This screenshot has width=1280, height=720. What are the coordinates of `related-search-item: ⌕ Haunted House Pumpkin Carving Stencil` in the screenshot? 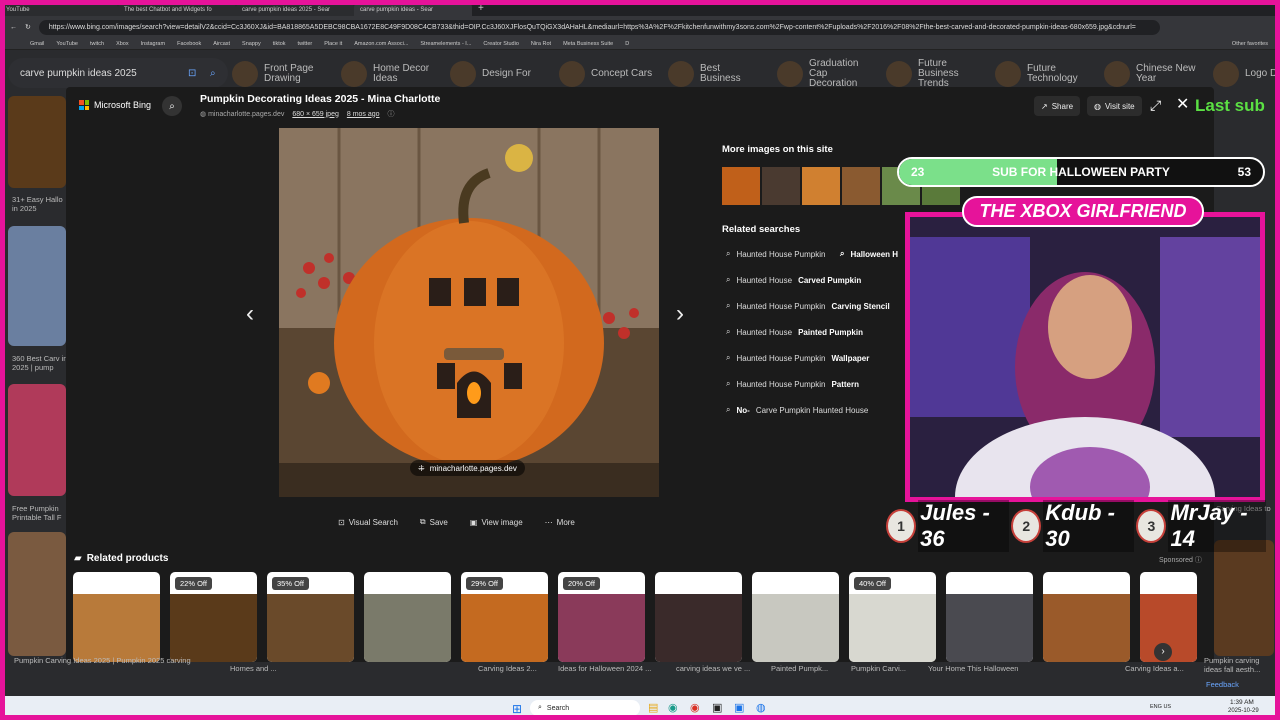 It's located at (806, 306).